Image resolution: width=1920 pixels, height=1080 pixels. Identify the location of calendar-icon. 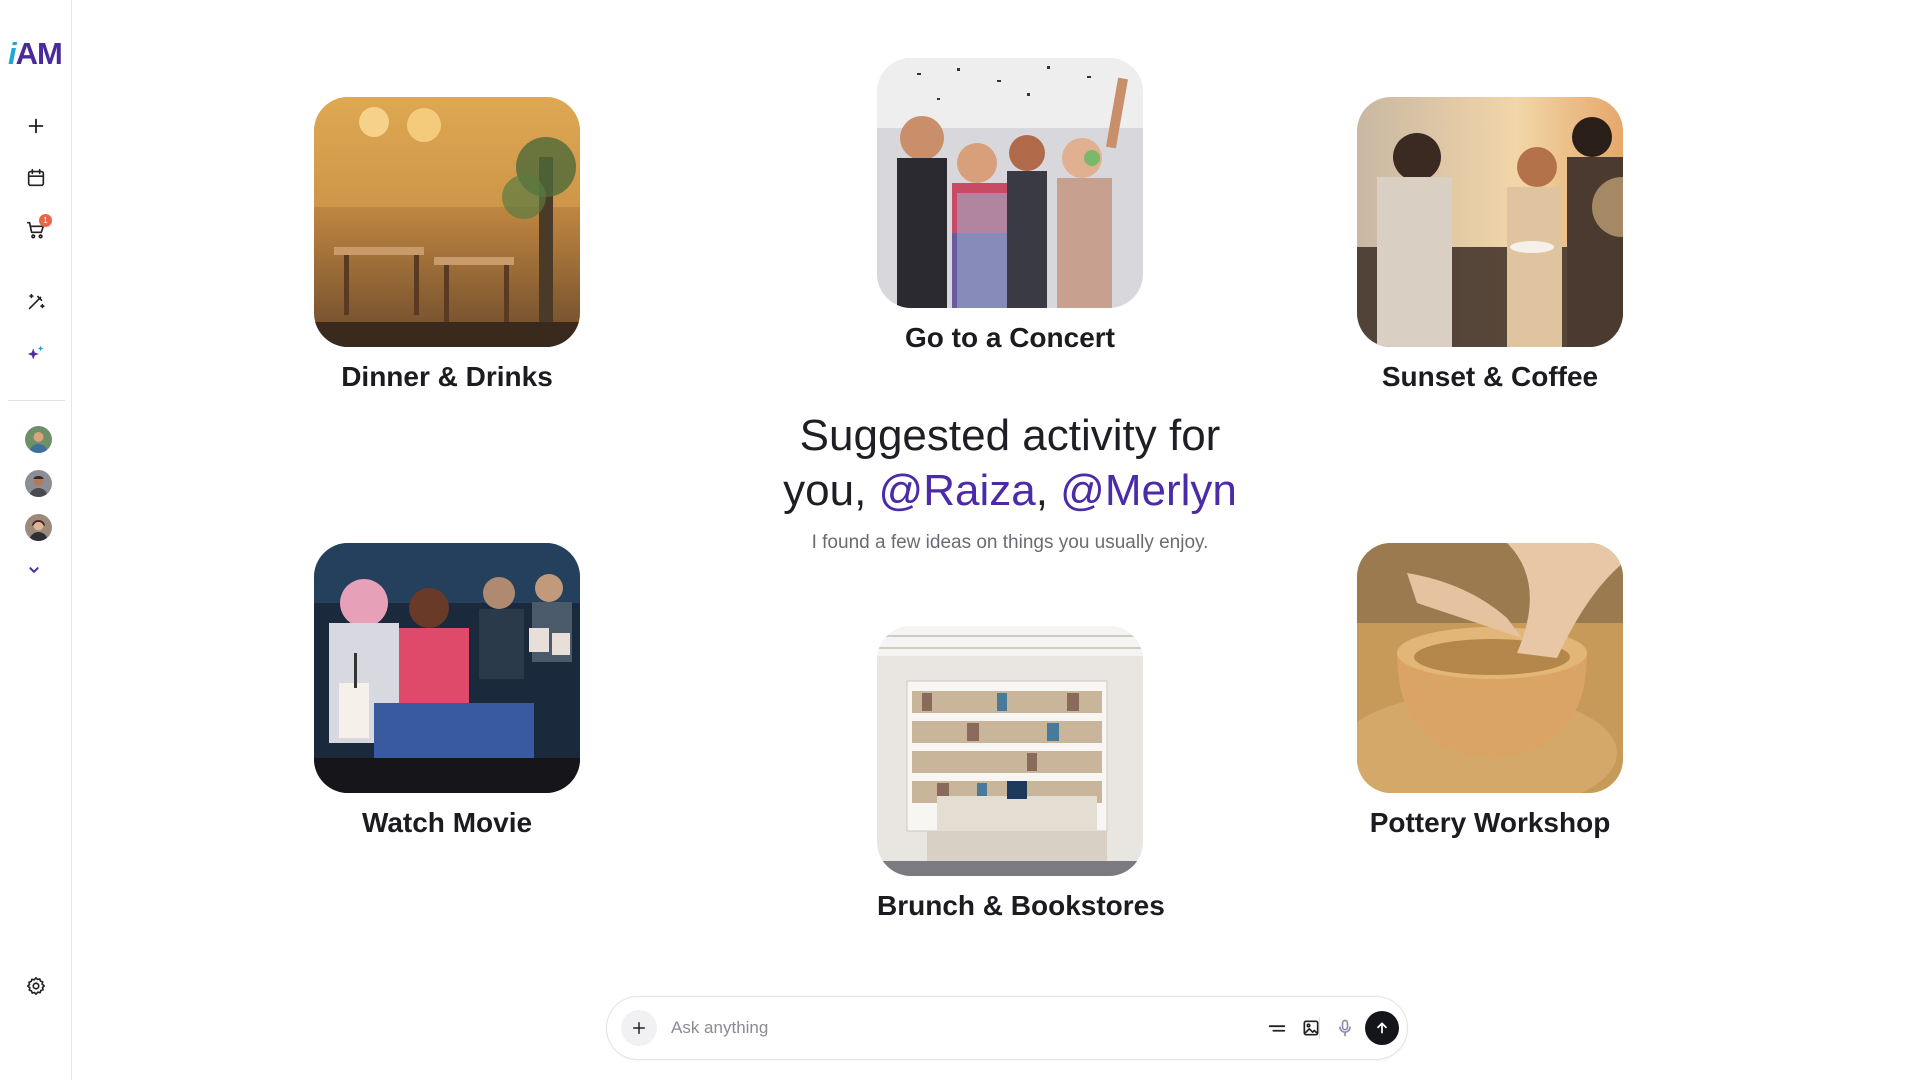
(36, 177).